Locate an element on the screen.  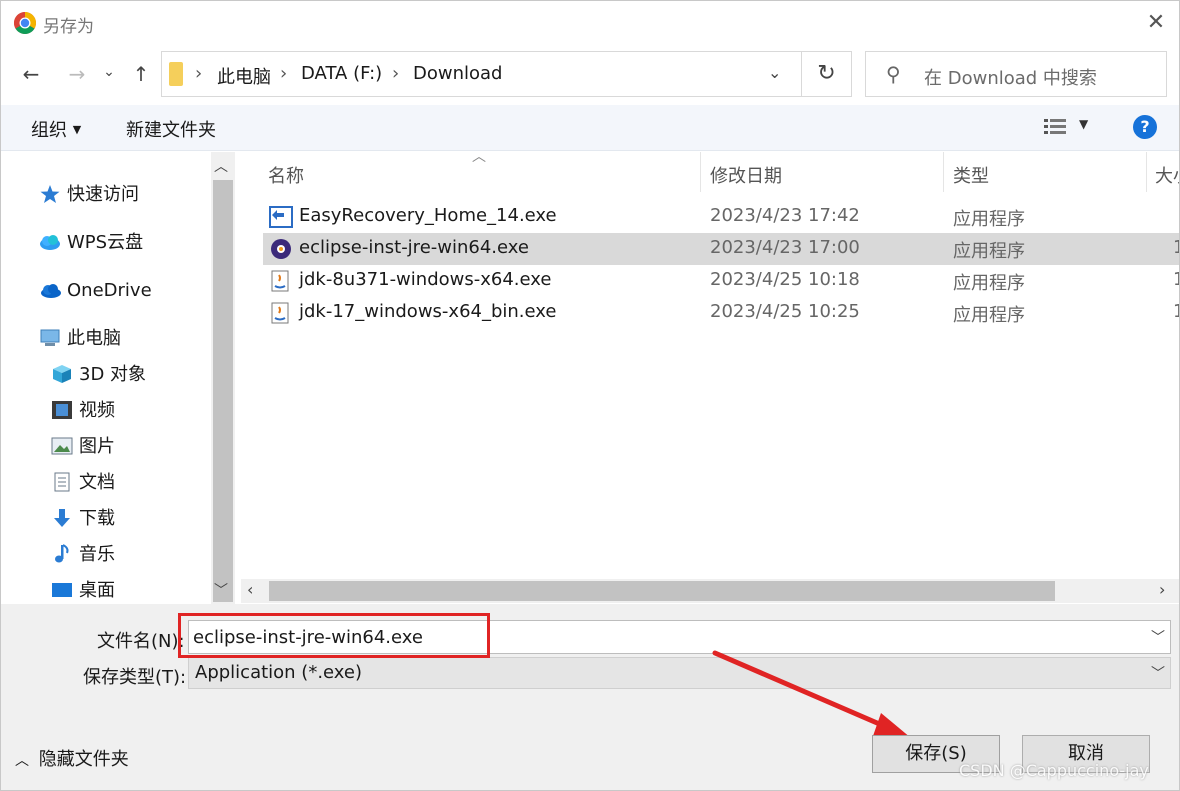
filetype-select: Application (*.exe) ﹀ is located at coordinates (679, 673).